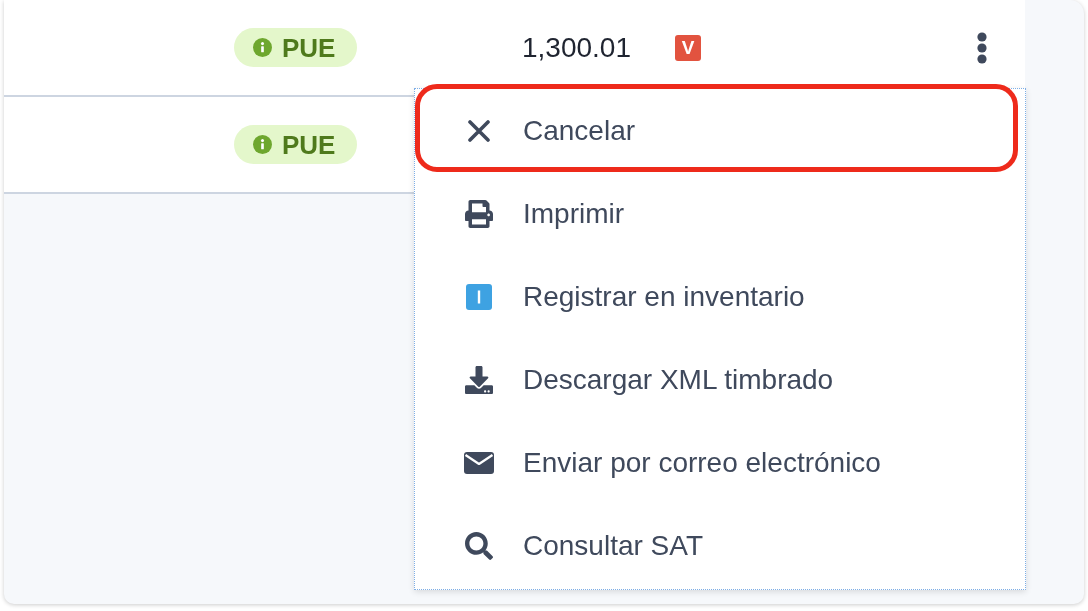 The width and height of the screenshot is (1088, 611). What do you see at coordinates (479, 296) in the screenshot?
I see `inventory-tile-icon` at bounding box center [479, 296].